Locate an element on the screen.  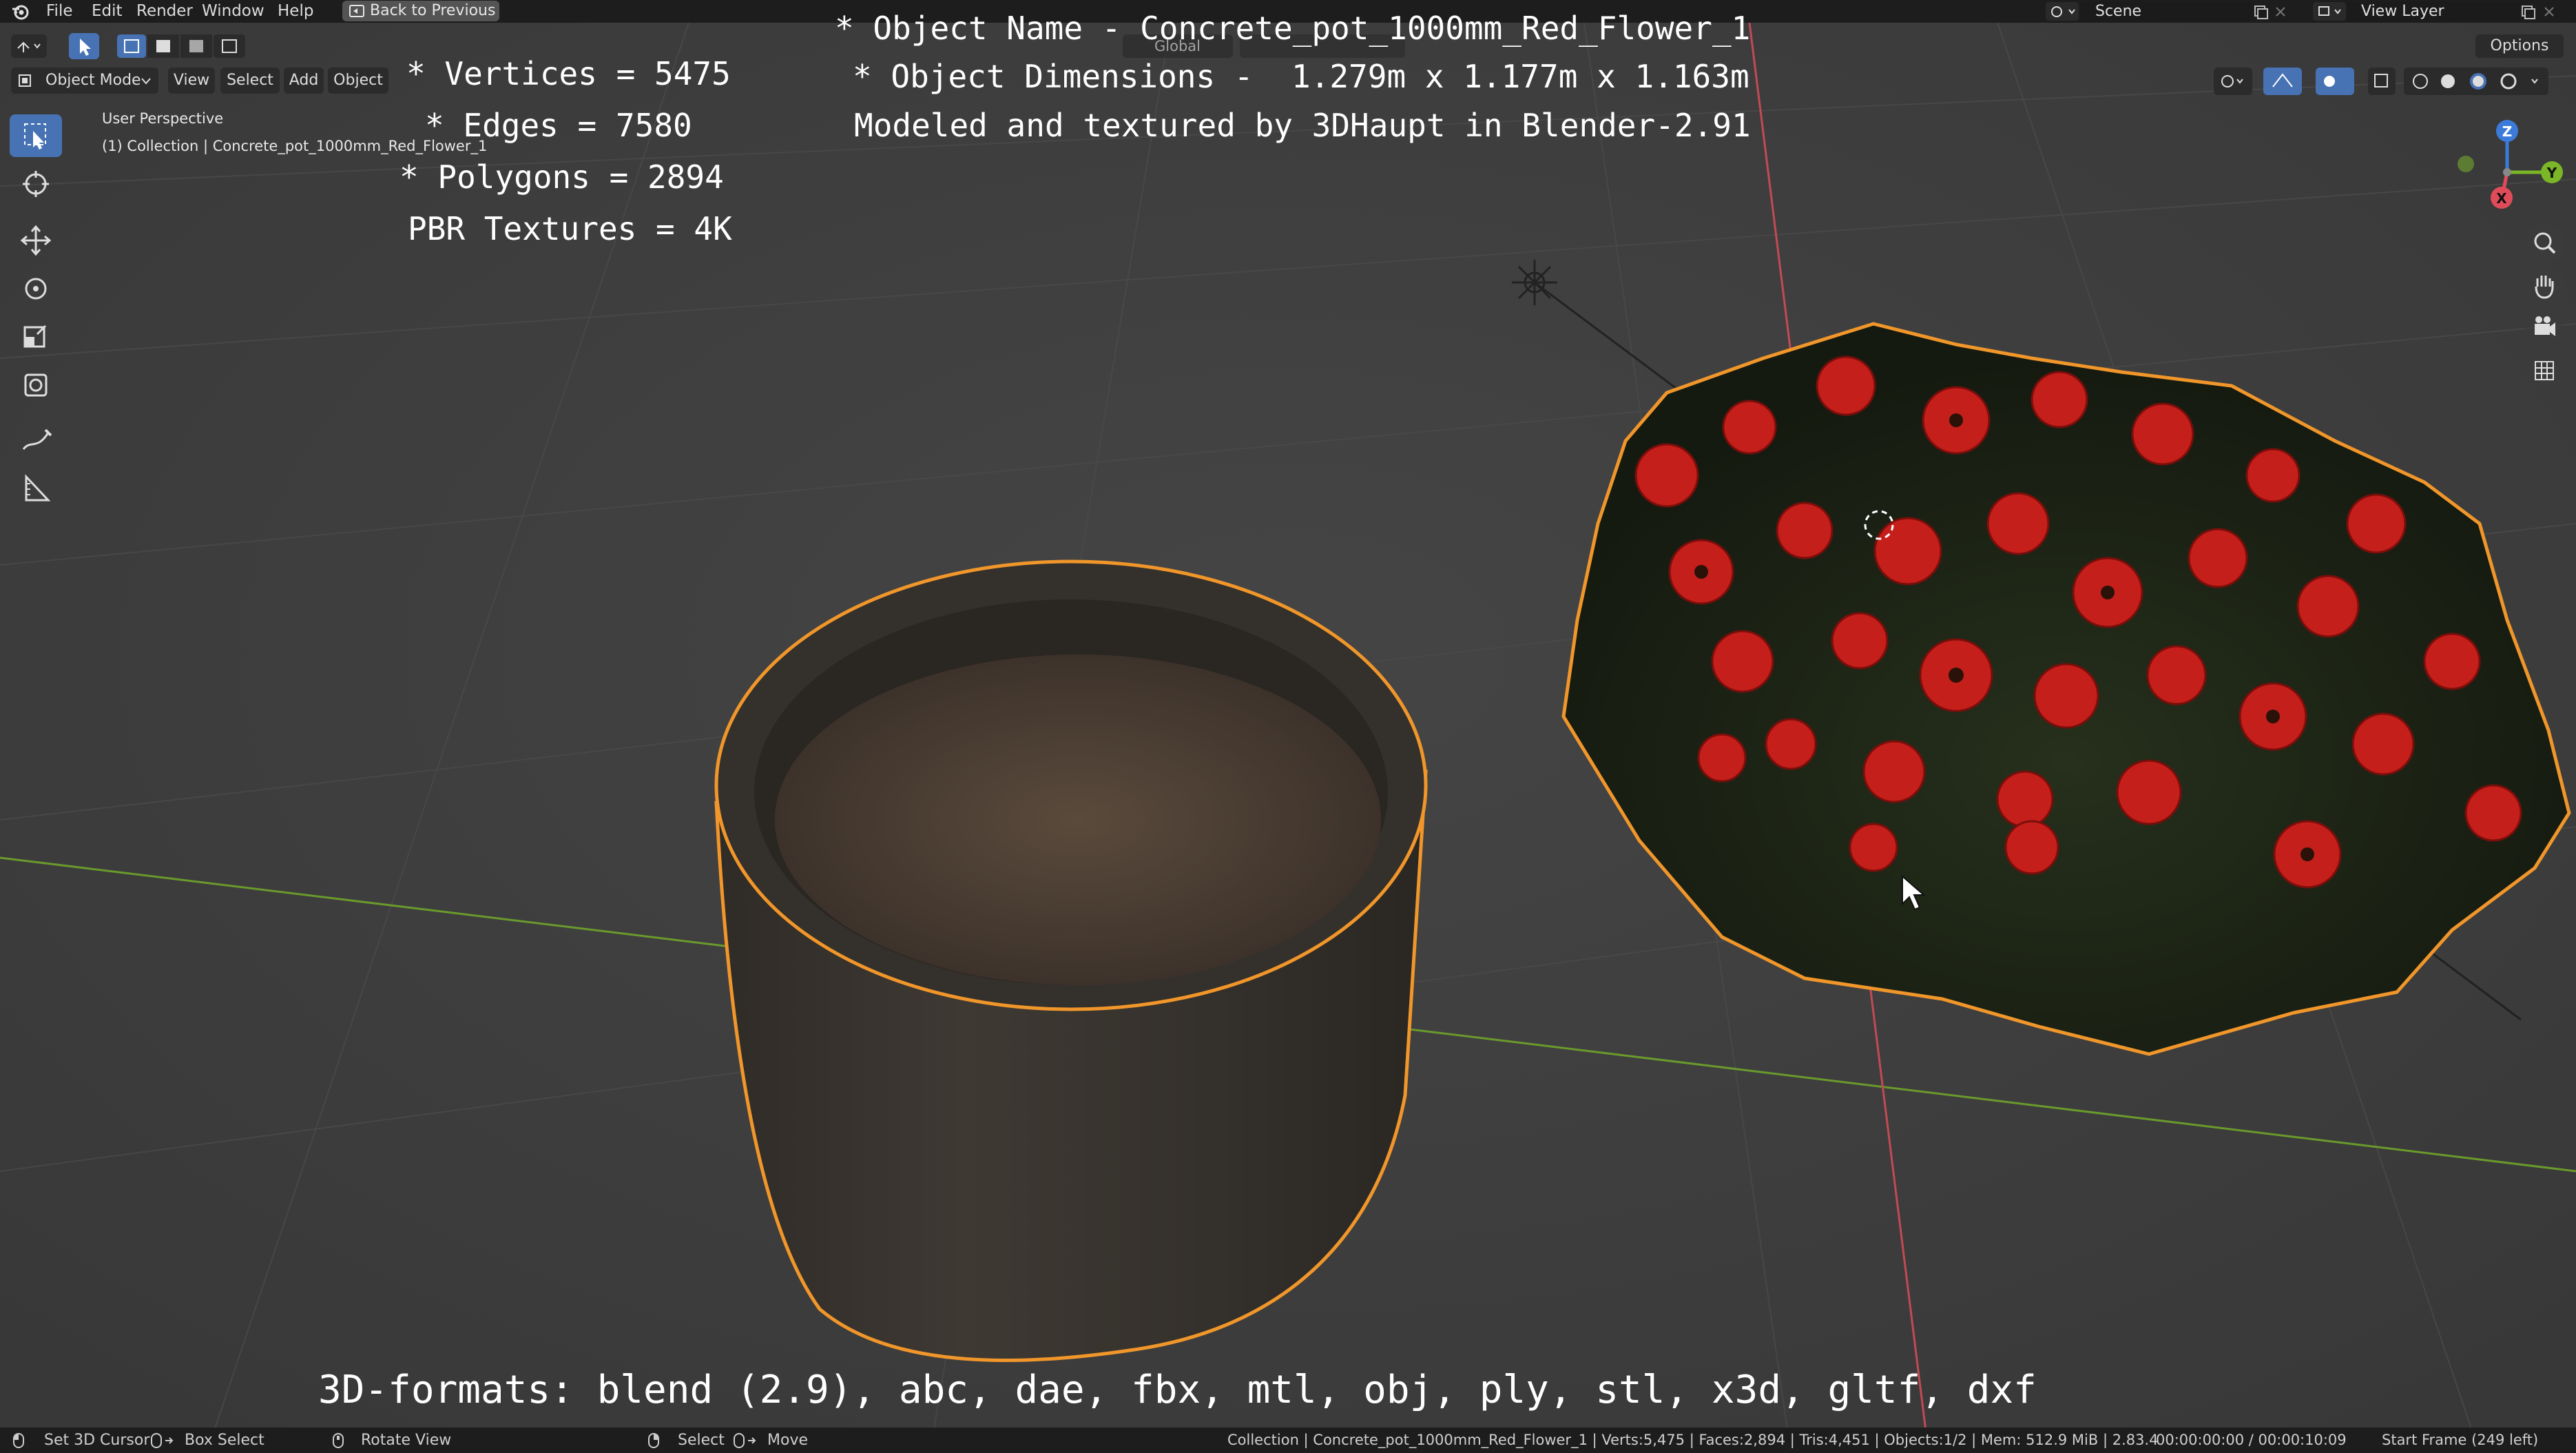
menu-add: Add is located at coordinates (304, 81).